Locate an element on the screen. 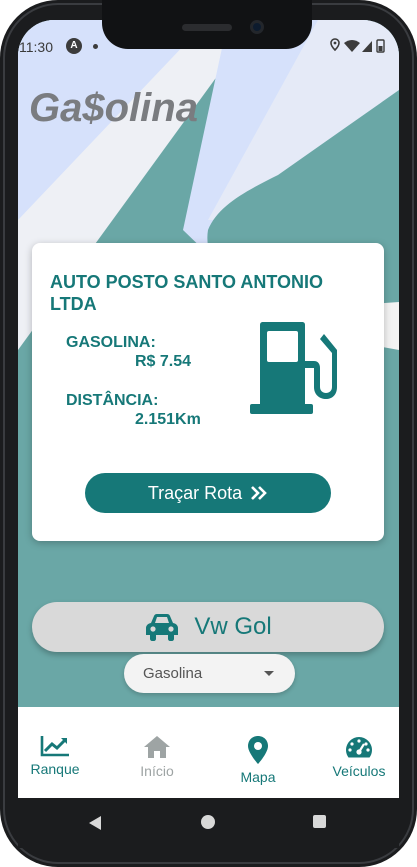 This screenshot has height=867, width=417. nav-item-ranque: Ranque is located at coordinates (55, 756).